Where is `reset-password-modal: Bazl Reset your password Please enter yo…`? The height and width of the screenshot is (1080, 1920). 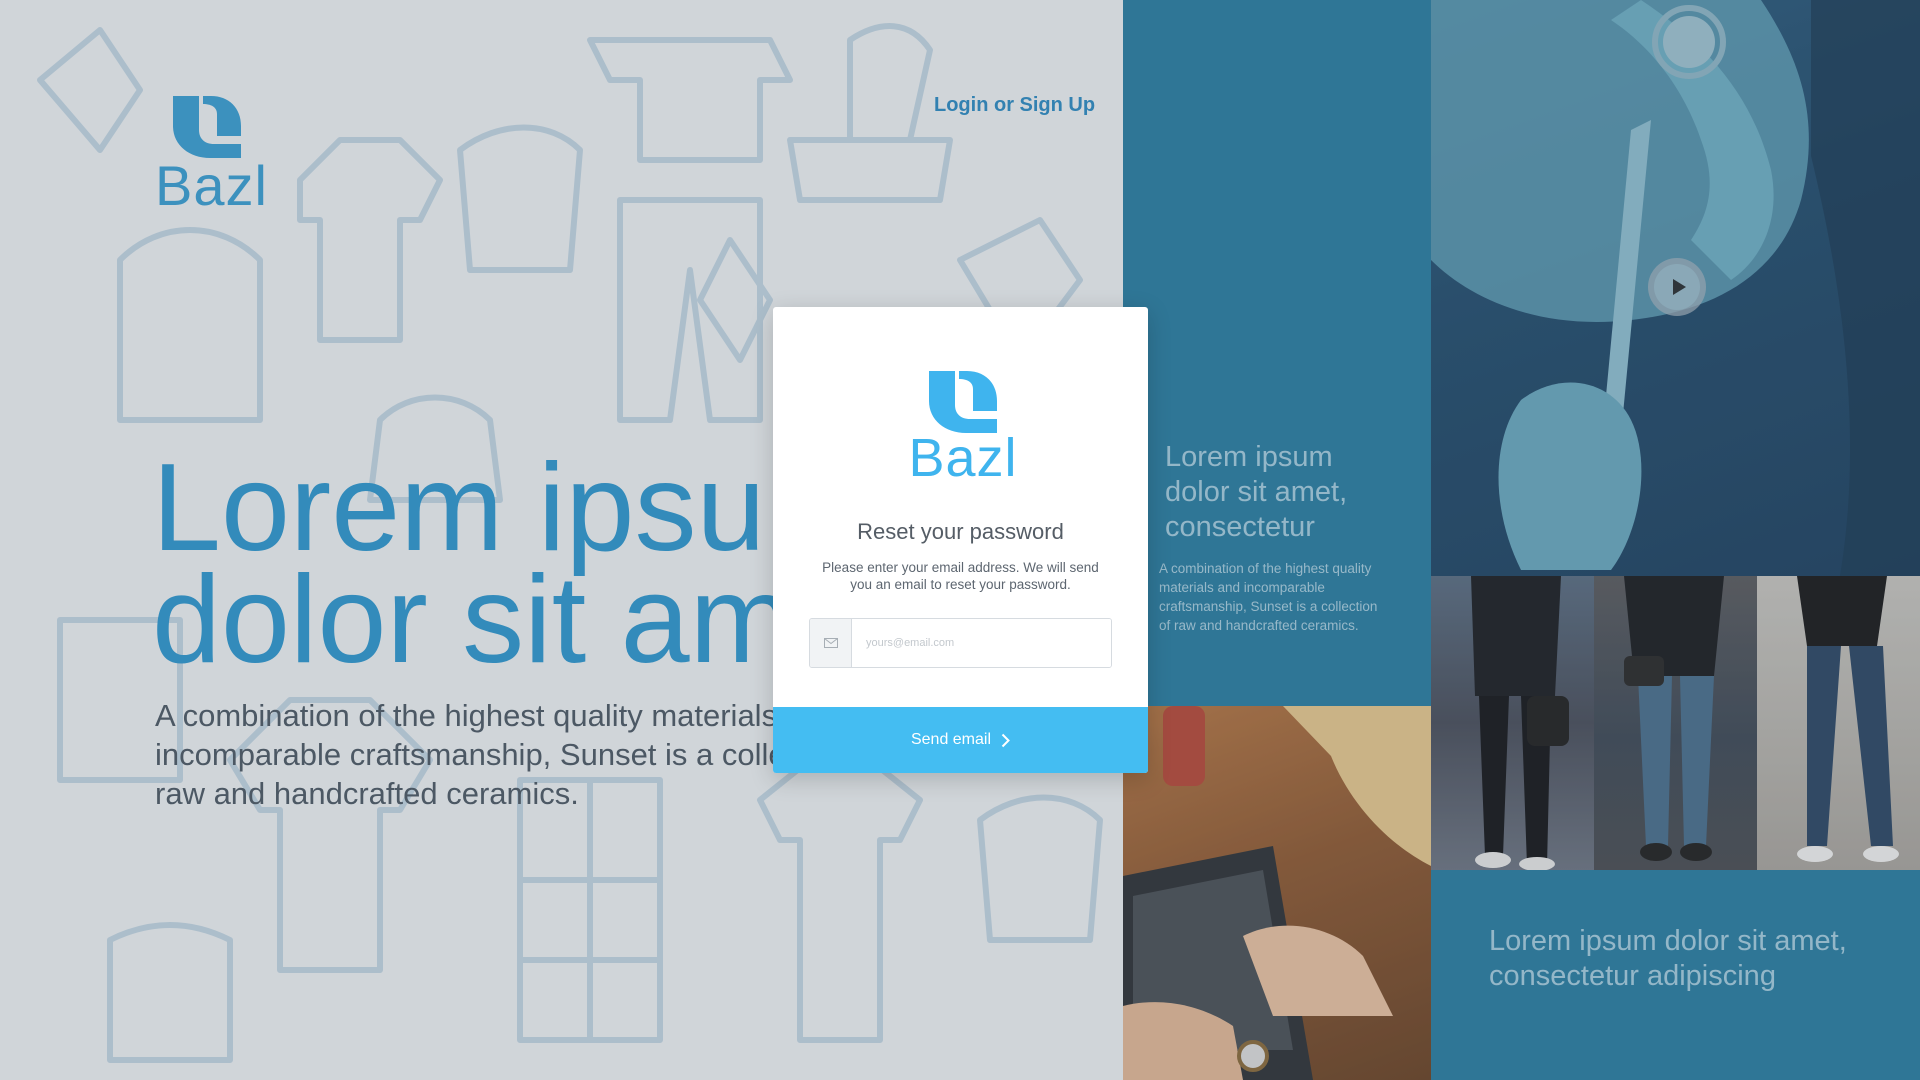 reset-password-modal: Bazl Reset your password Please enter yo… is located at coordinates (960, 540).